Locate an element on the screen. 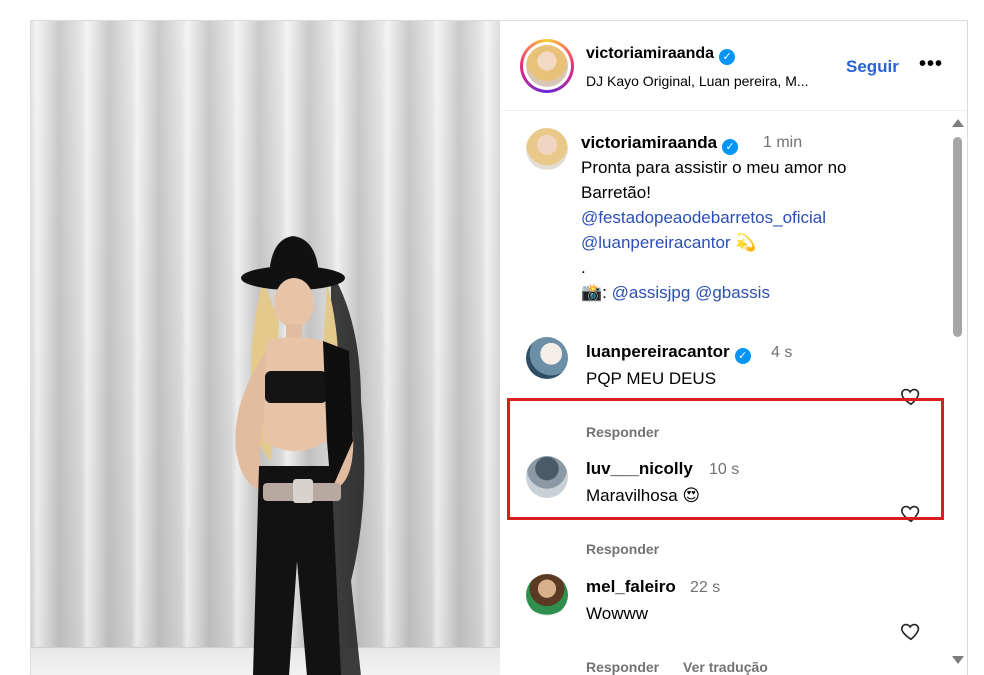 Image resolution: width=984 pixels, height=675 pixels. scrollbar-thumb is located at coordinates (957, 237).